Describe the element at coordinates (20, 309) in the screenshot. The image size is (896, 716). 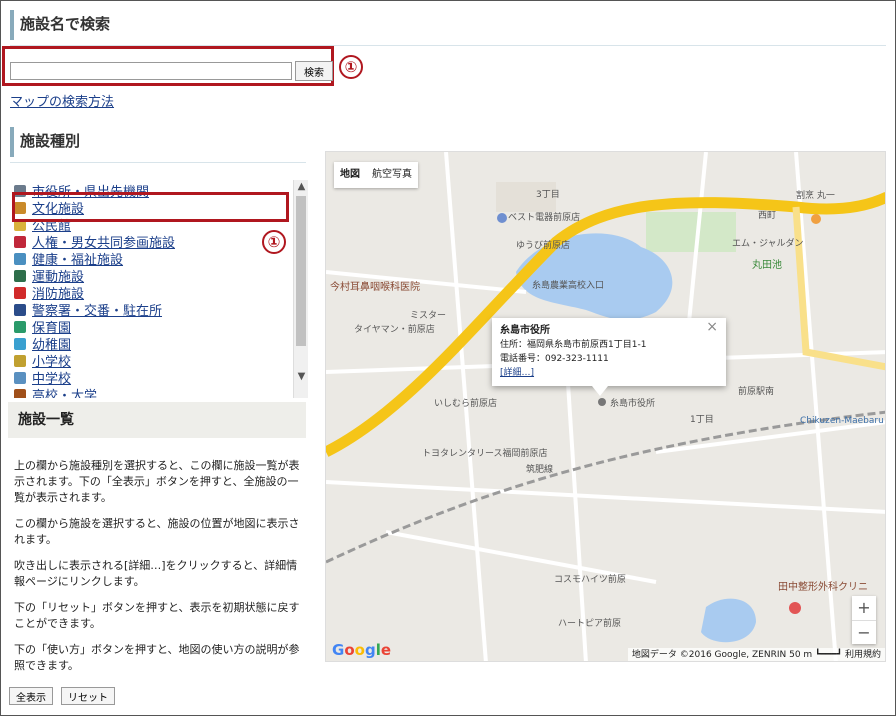
I see `police-icon` at that location.